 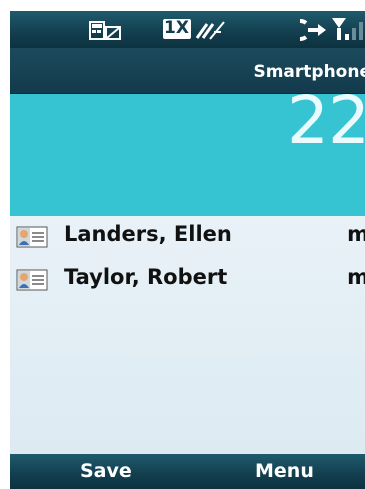 I want to click on list-item: Landers, Ellen m, so click(x=187, y=238).